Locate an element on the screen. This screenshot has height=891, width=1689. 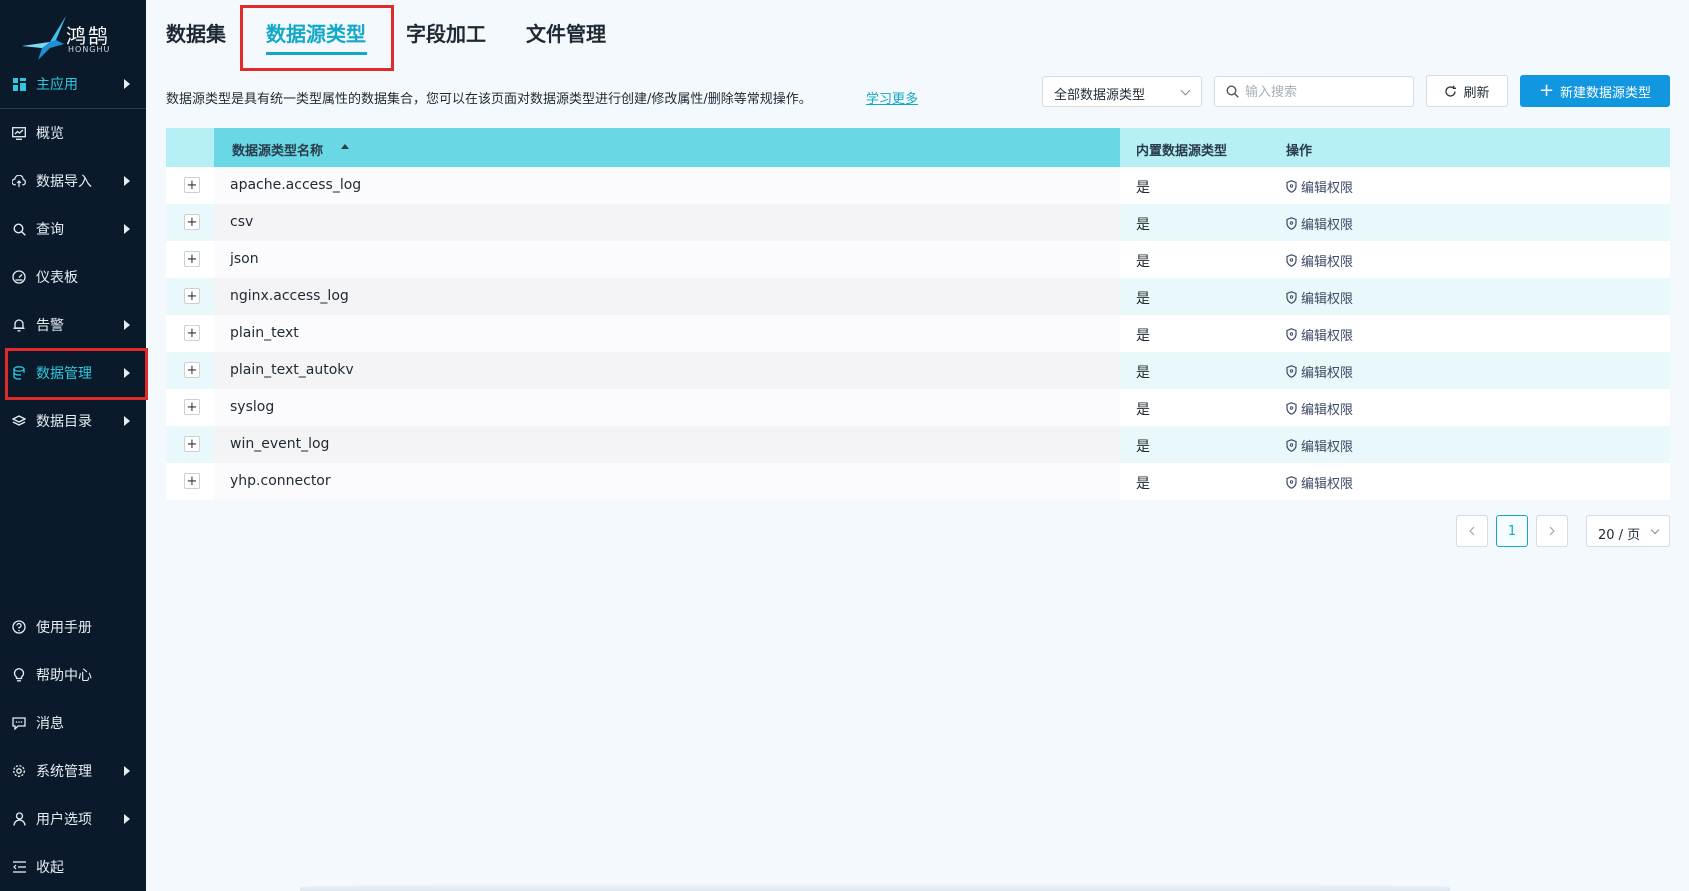
datasource-type-name: apache.access_log is located at coordinates (296, 185).